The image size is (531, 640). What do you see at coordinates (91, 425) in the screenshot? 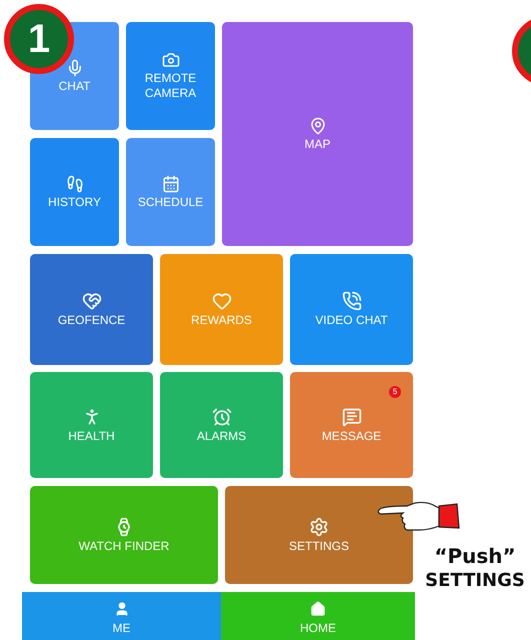
I see `app-tile: HEALTH` at bounding box center [91, 425].